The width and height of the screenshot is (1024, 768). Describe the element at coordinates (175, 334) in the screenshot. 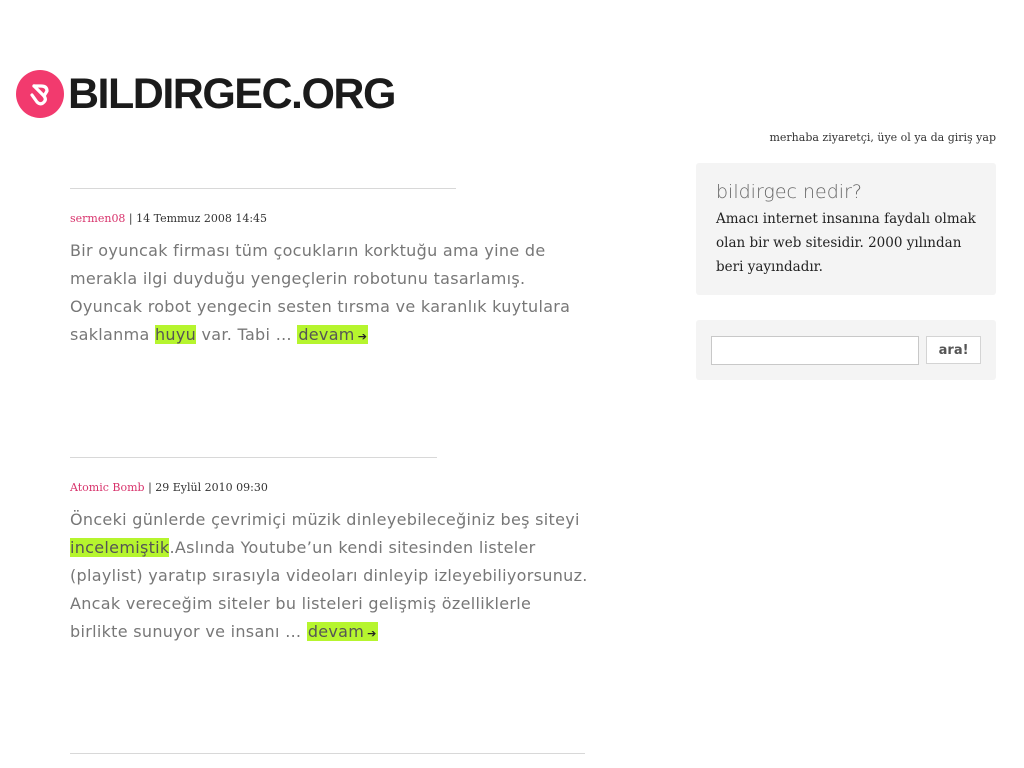

I see `highlighted-word: huyu` at that location.